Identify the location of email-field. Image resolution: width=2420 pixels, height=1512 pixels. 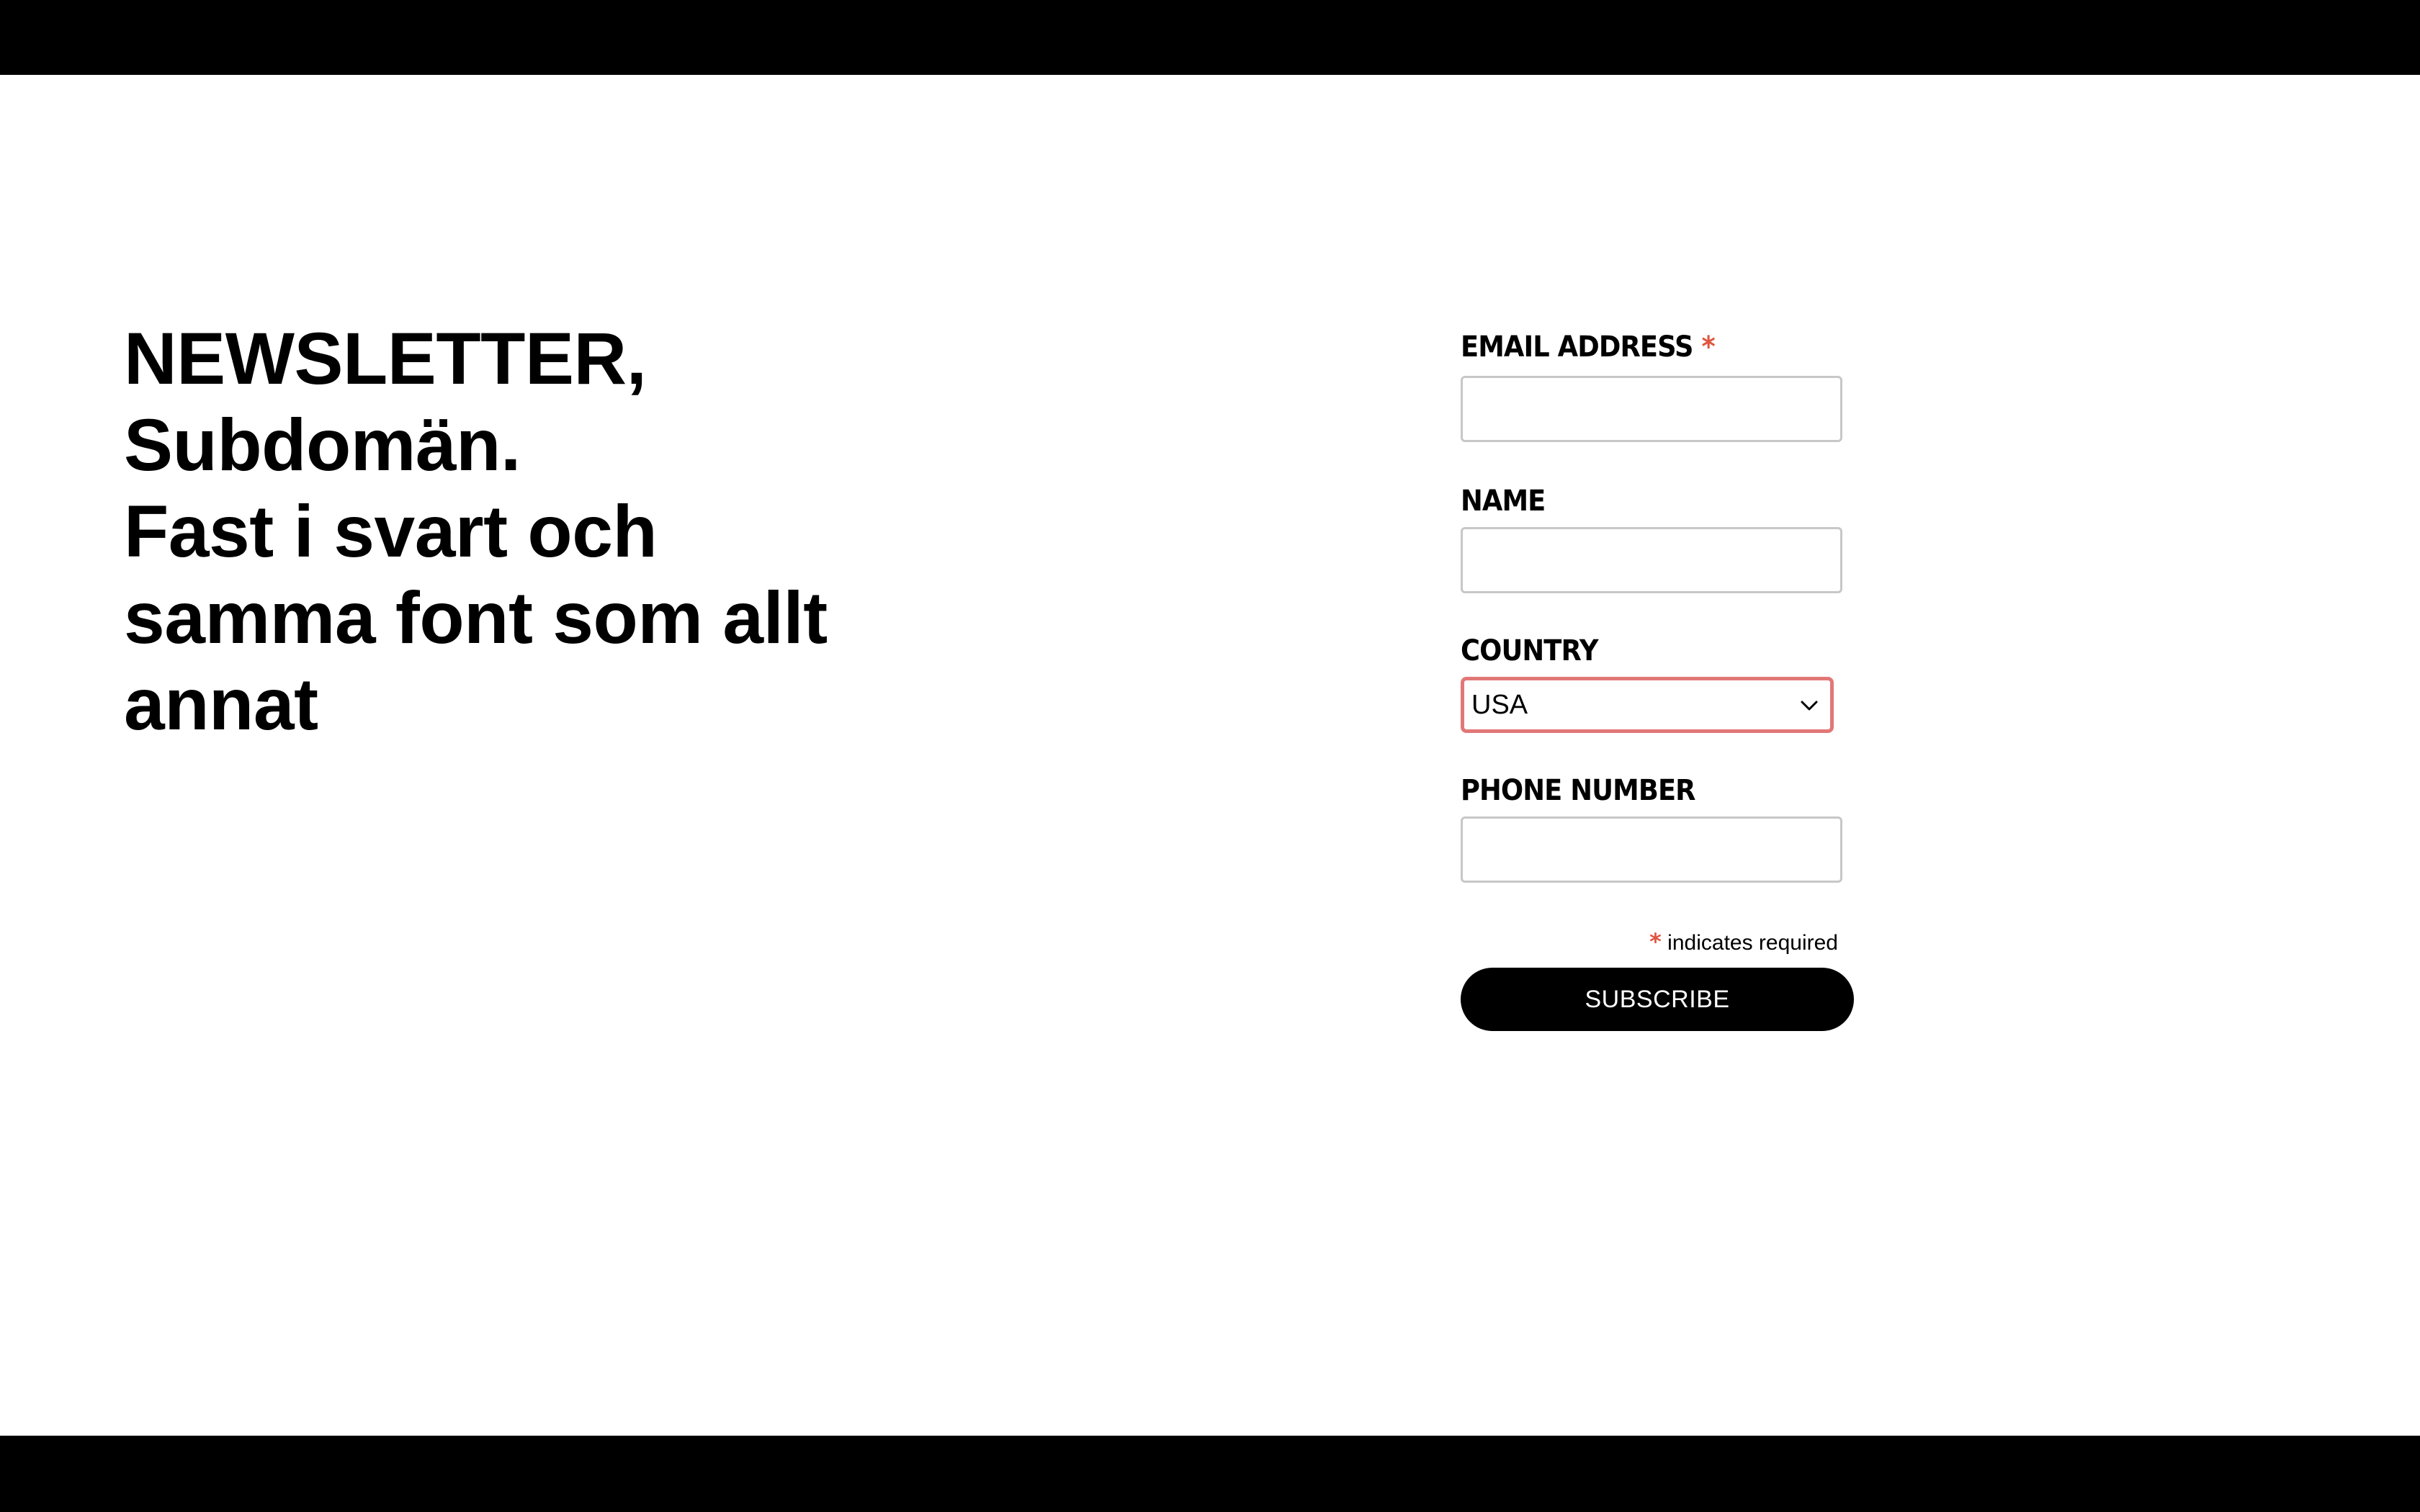
(1651, 409).